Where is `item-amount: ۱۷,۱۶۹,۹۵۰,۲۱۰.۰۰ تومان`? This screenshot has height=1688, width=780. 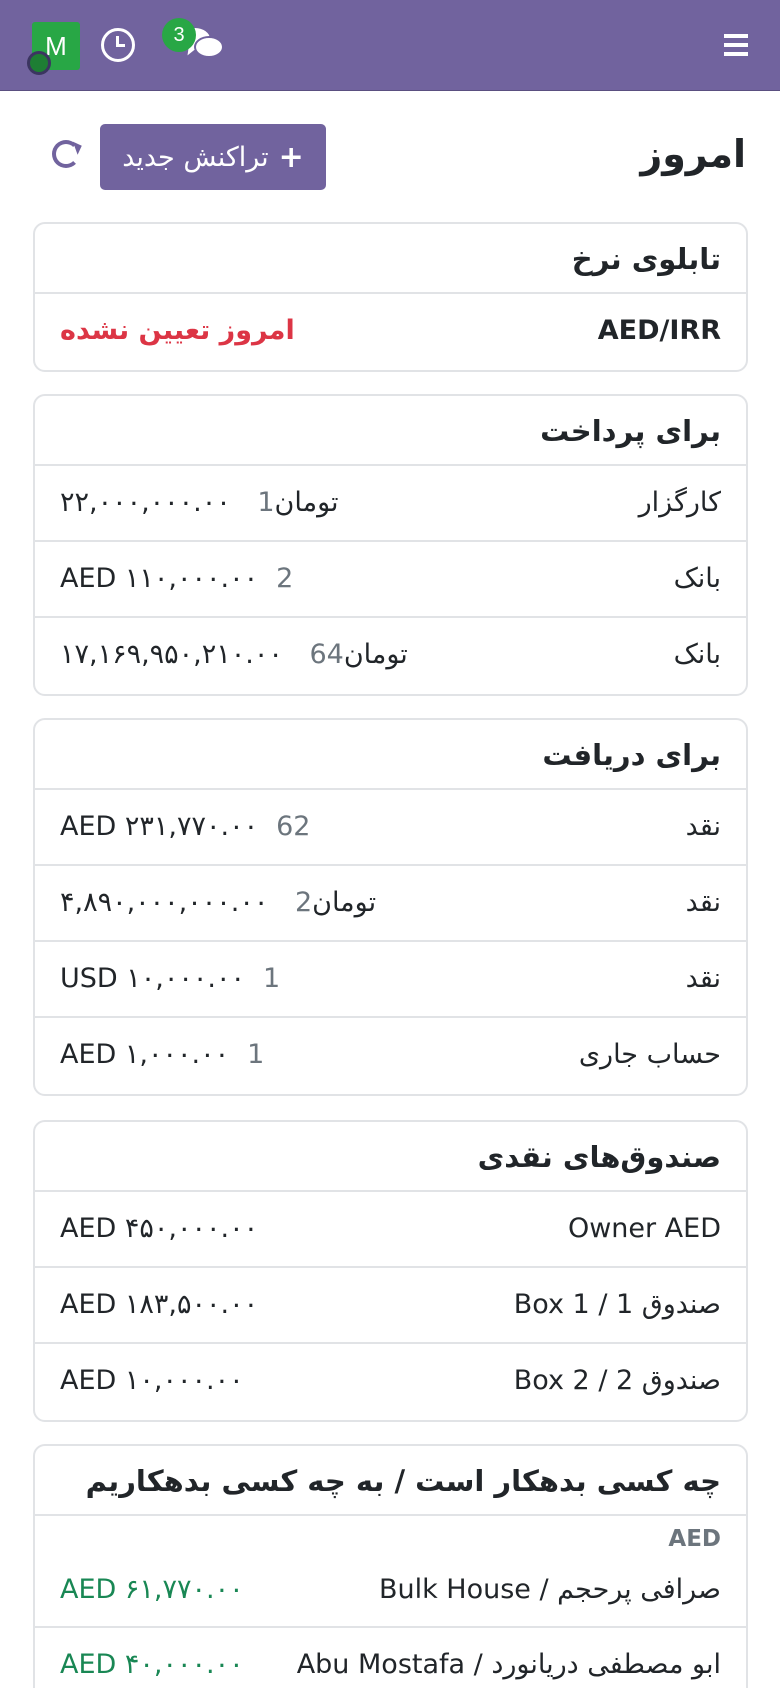 item-amount: ۱۷,۱۶۹,۹۵۰,۲۱۰.۰۰ تومان is located at coordinates (234, 654).